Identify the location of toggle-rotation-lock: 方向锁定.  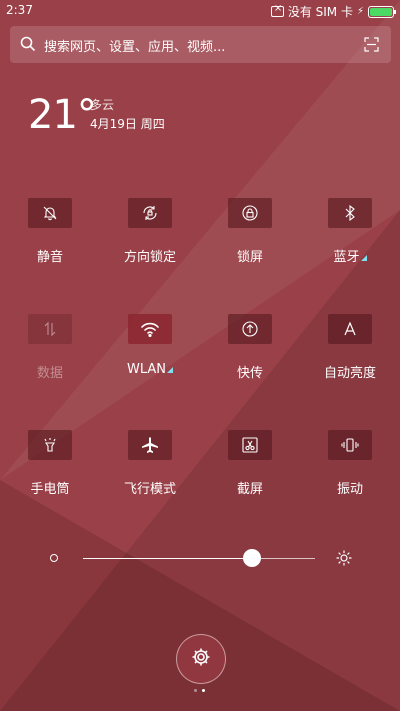
(150, 243).